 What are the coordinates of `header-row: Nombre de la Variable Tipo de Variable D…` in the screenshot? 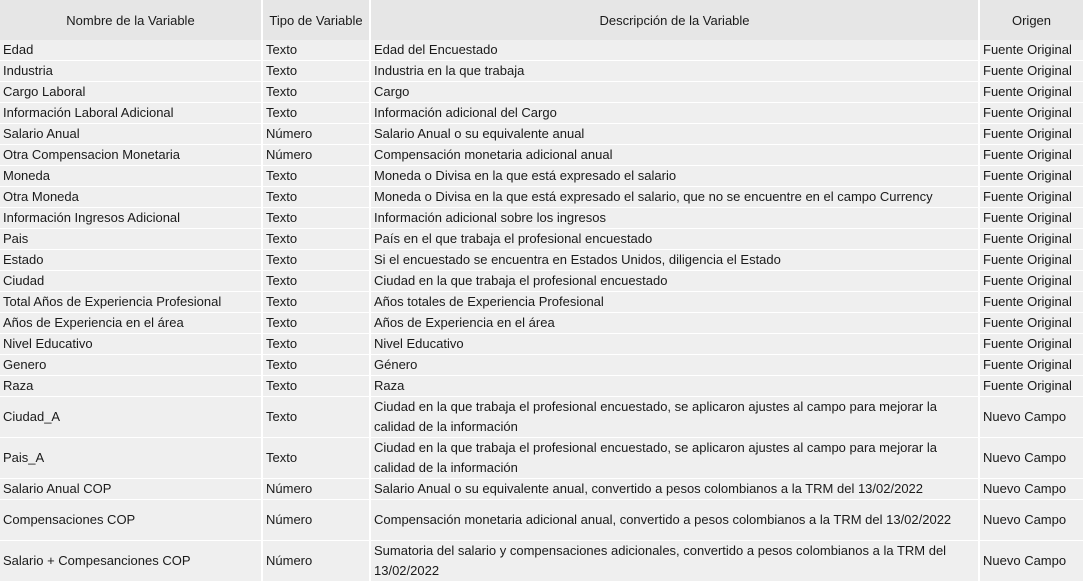 It's located at (541, 20).